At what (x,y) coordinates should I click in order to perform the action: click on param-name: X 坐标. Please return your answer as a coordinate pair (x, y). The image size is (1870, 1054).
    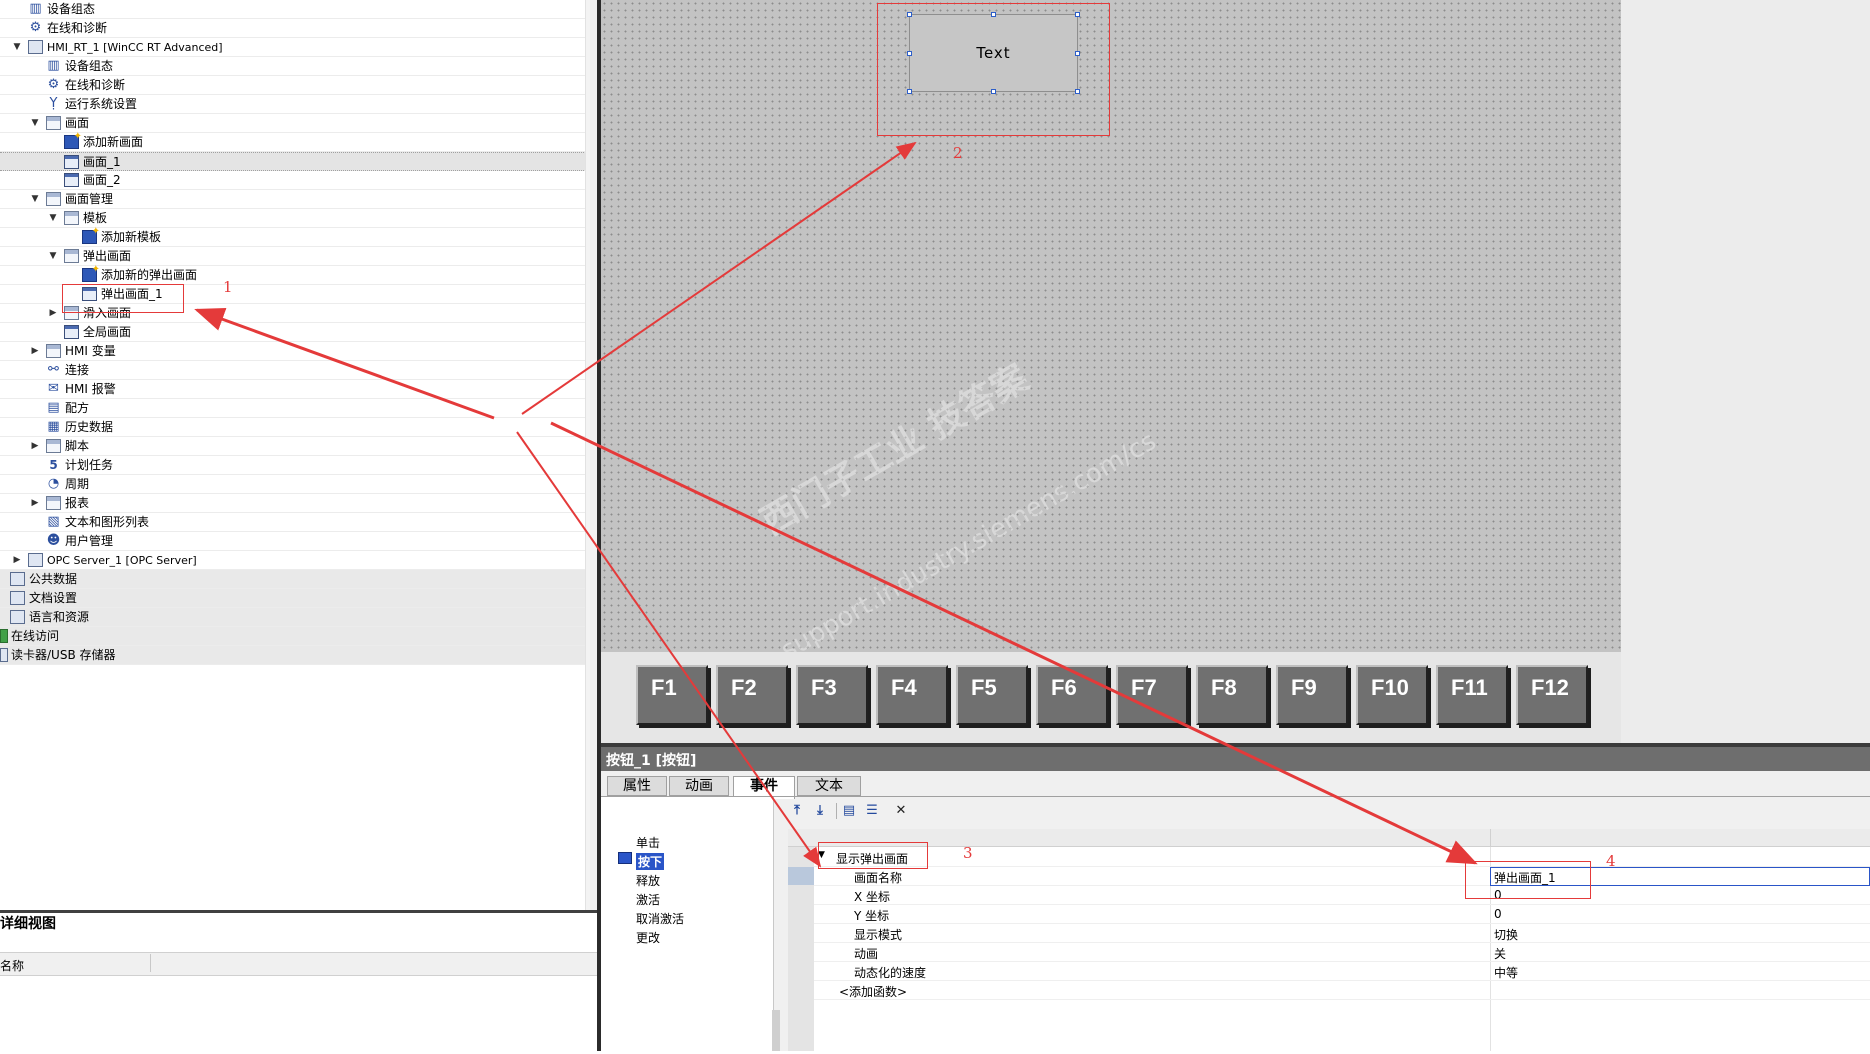
    Looking at the image, I should click on (872, 897).